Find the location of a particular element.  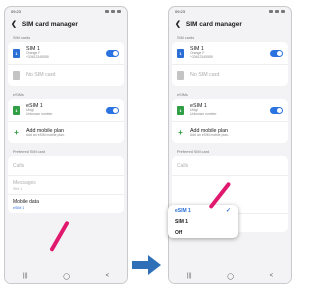

messages-label: Messages is located at coordinates (24, 182).